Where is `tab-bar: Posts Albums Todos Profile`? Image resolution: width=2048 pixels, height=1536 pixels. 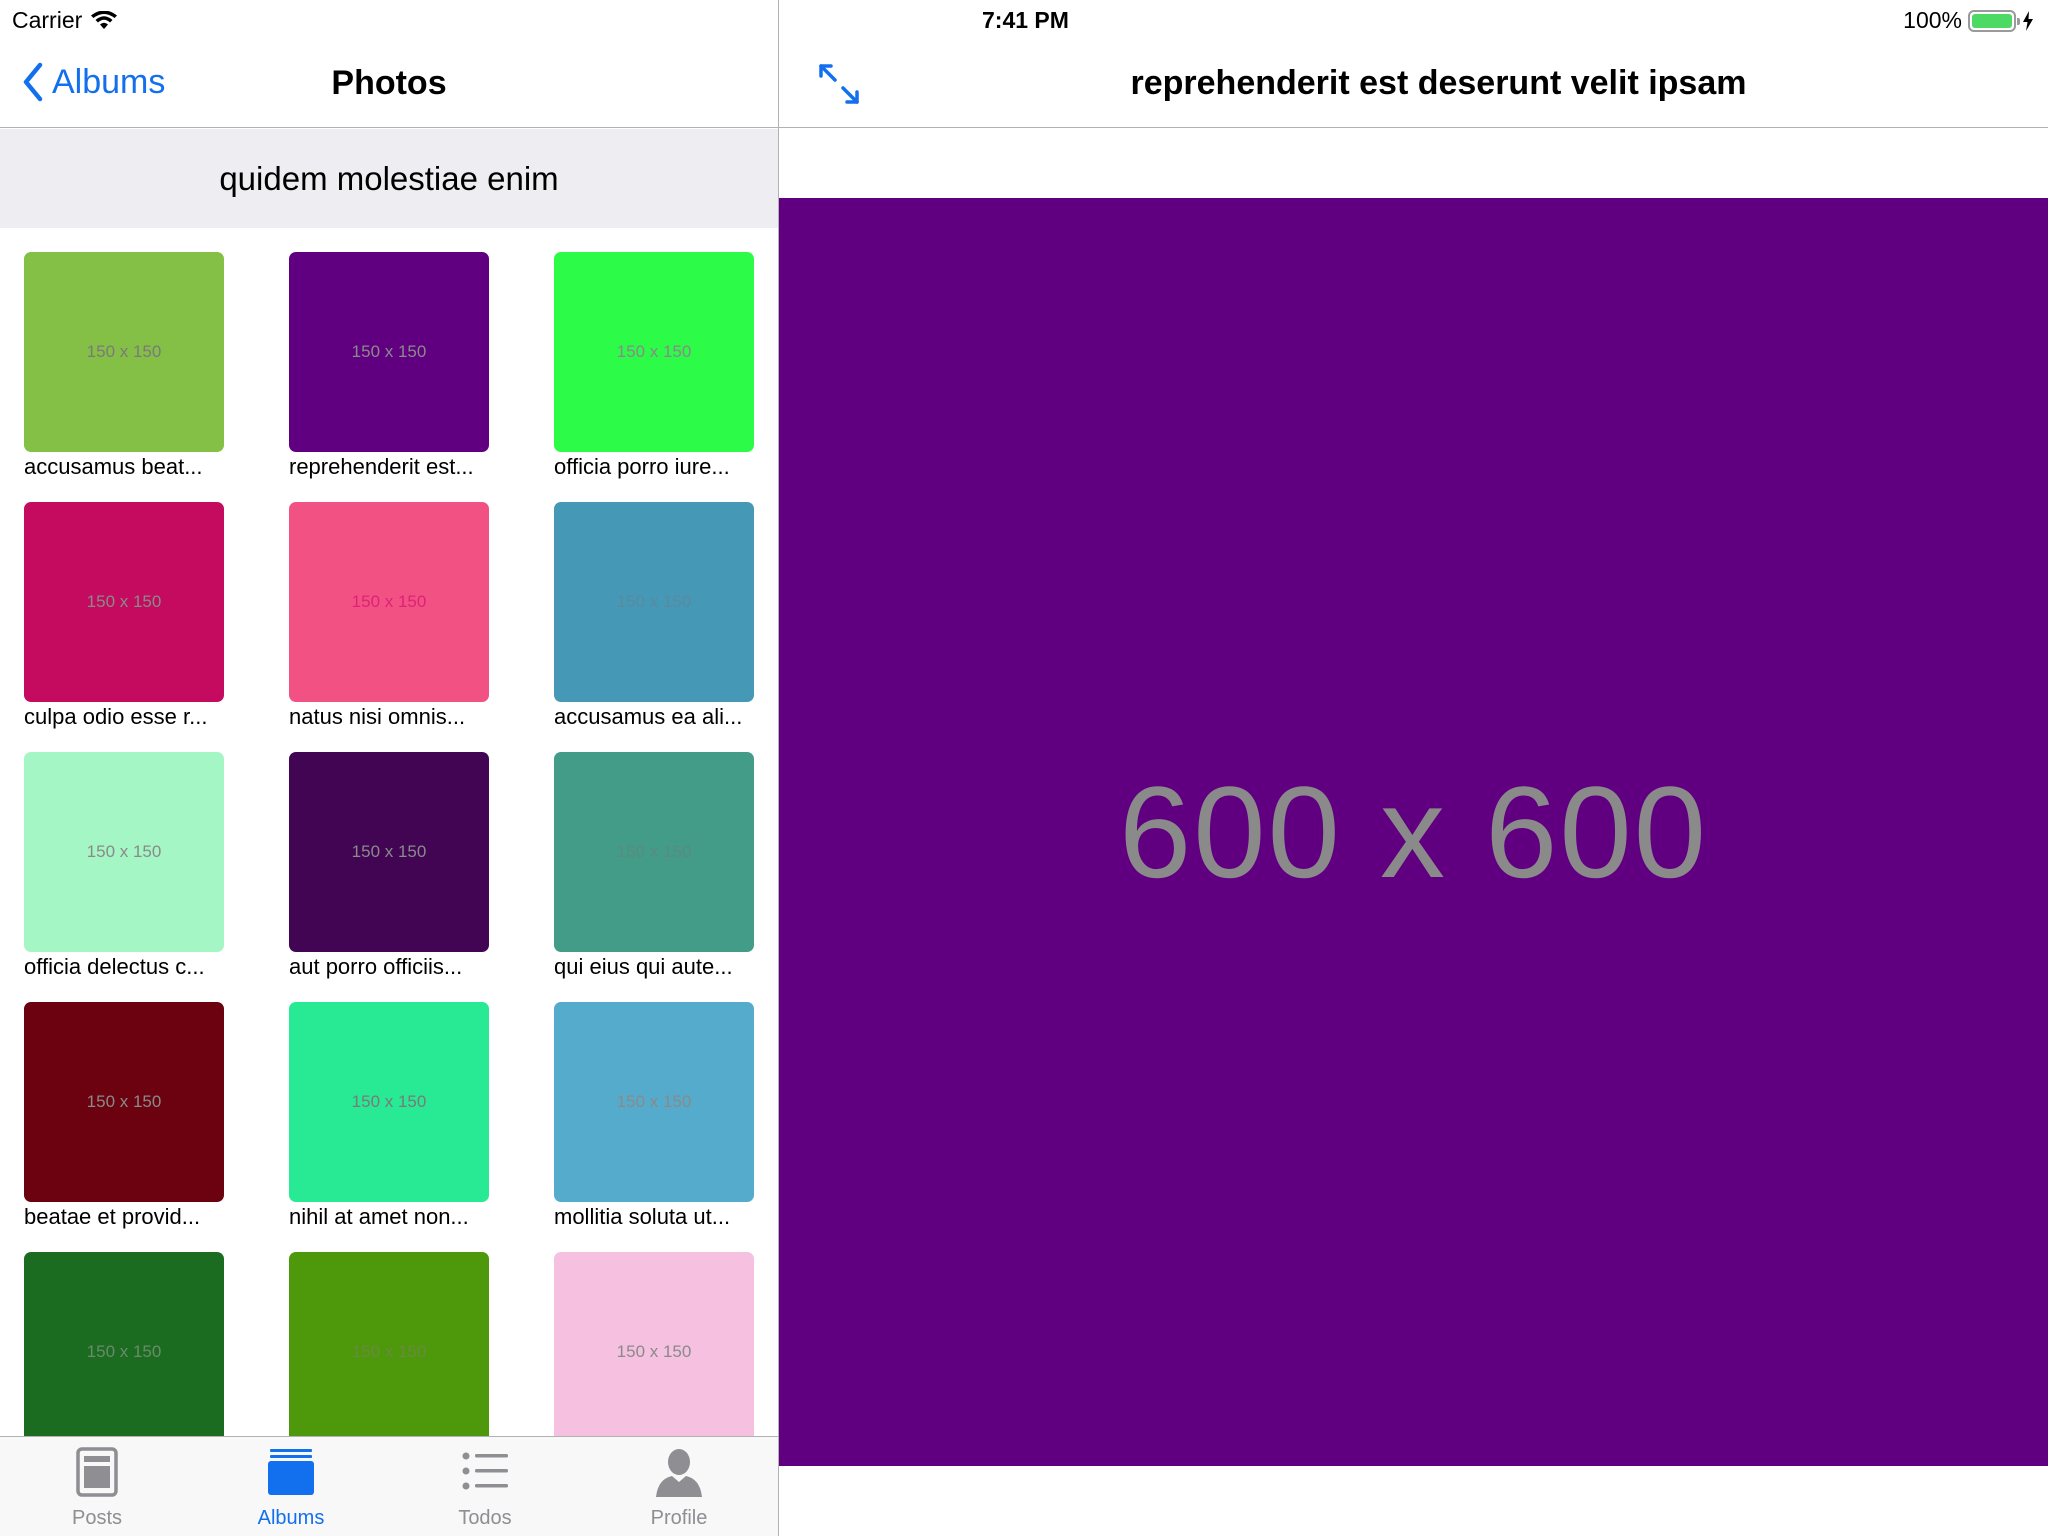
tab-bar: Posts Albums Todos Profile is located at coordinates (389, 1486).